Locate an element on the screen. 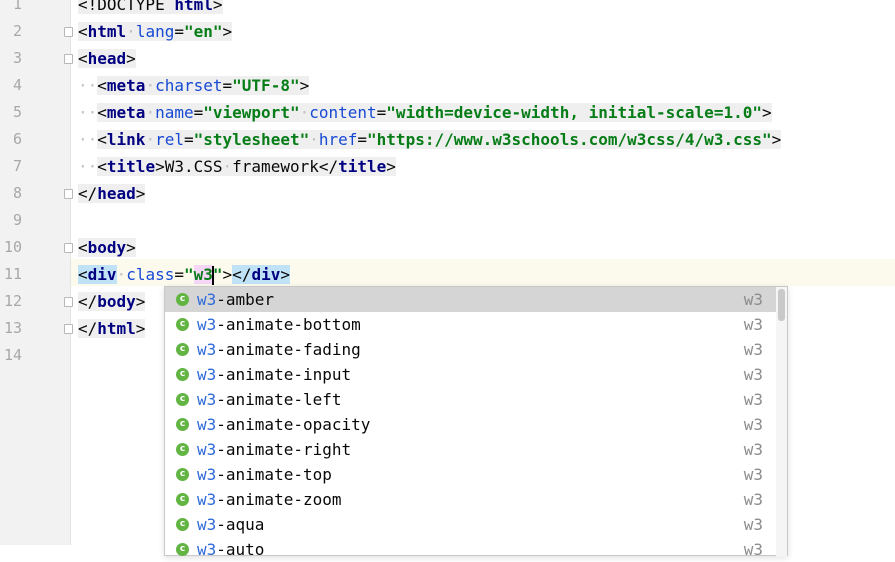 Image resolution: width=895 pixels, height=562 pixels. attribute-value: "viewport" is located at coordinates (251, 112).